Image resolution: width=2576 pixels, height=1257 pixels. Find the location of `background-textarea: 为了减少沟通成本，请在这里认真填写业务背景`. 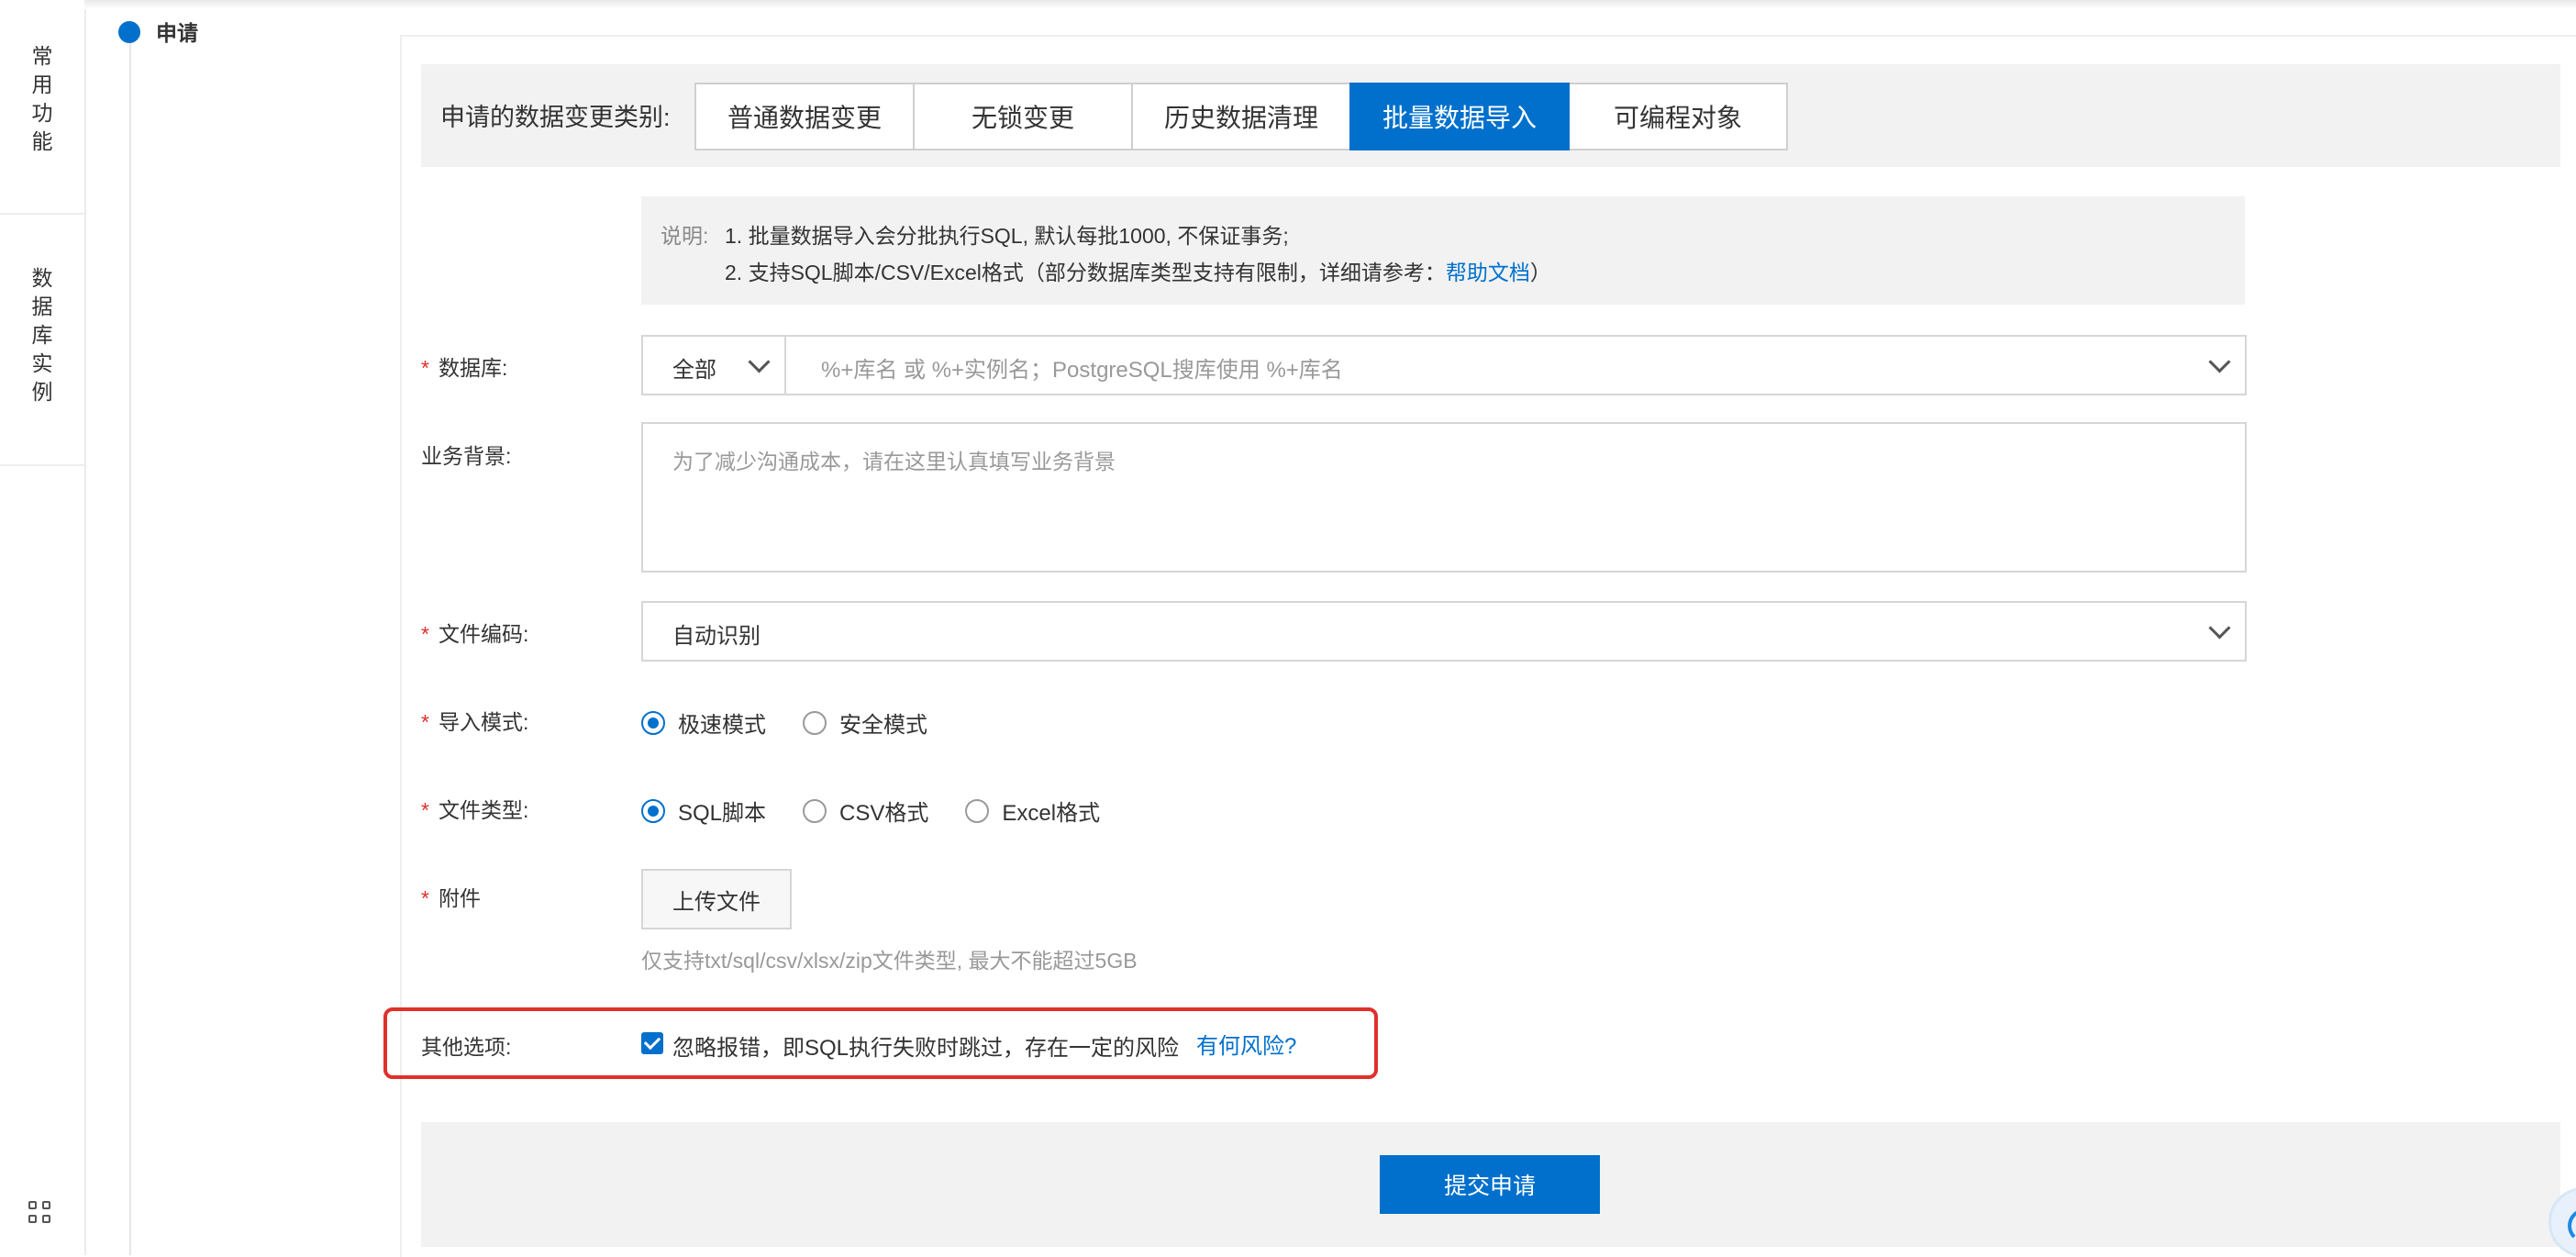

background-textarea: 为了减少沟通成本，请在这里认真填写业务背景 is located at coordinates (1444, 497).